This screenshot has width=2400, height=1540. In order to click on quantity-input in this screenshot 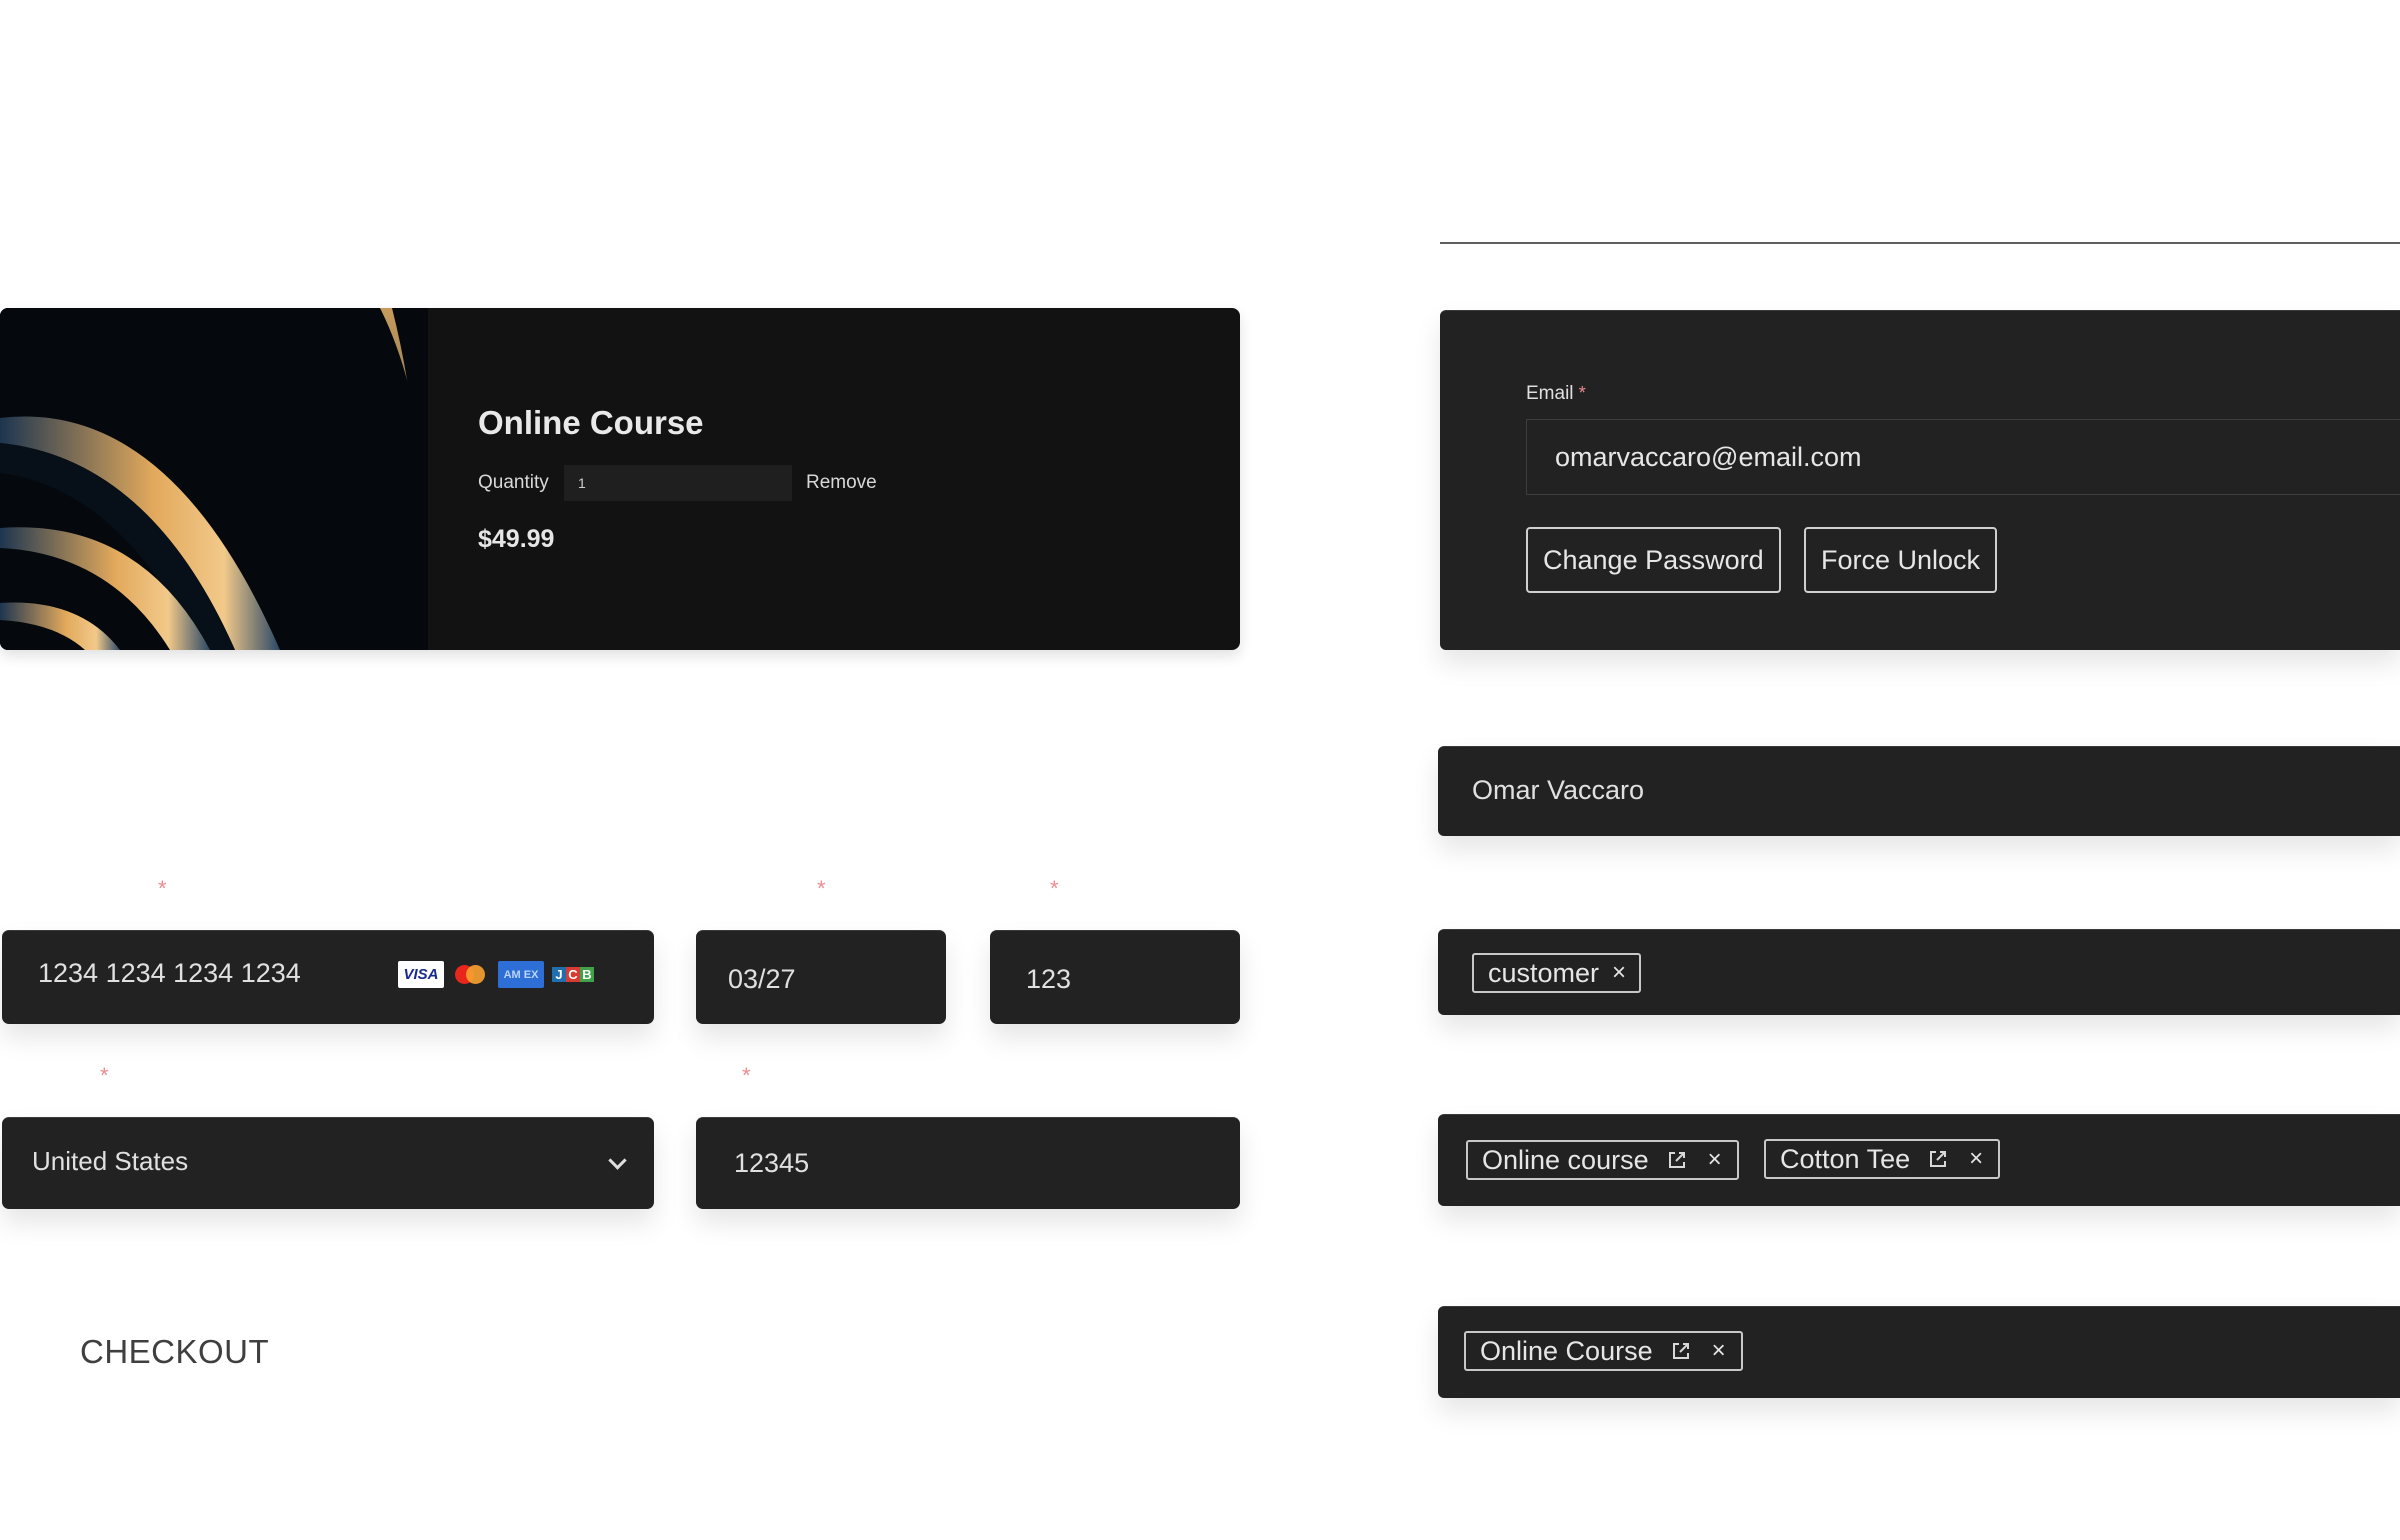, I will do `click(678, 483)`.